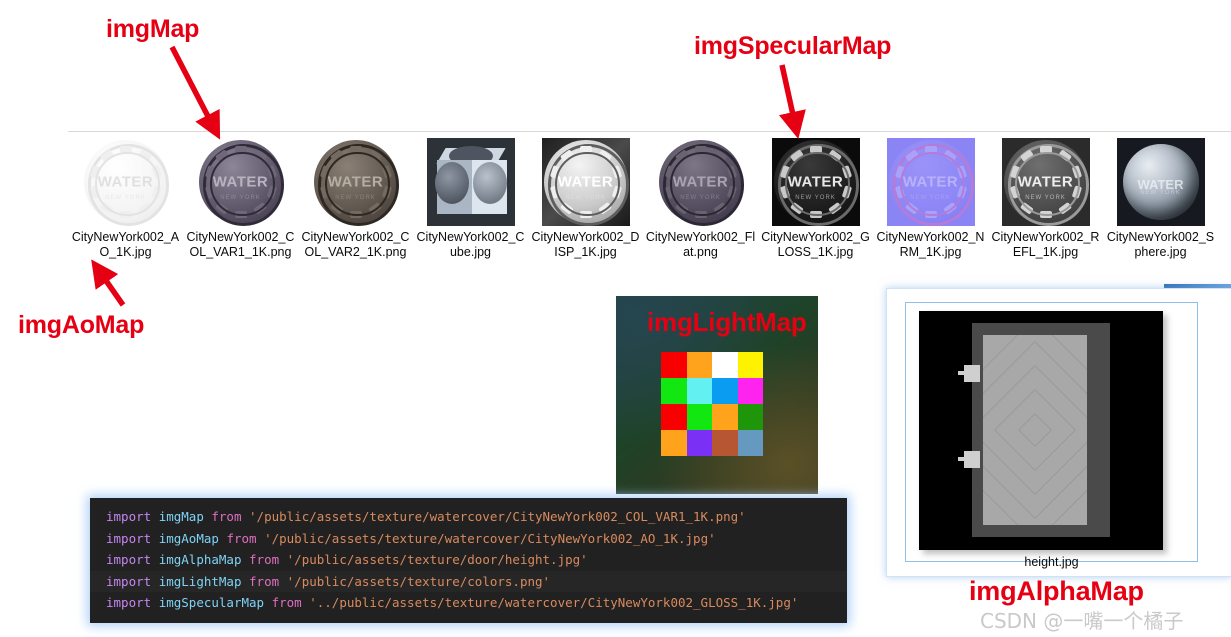 The image size is (1231, 637). I want to click on thumbnail-item: WATER NEW YORK CityNewYork002_AO_1K.jpg, so click(125, 213).